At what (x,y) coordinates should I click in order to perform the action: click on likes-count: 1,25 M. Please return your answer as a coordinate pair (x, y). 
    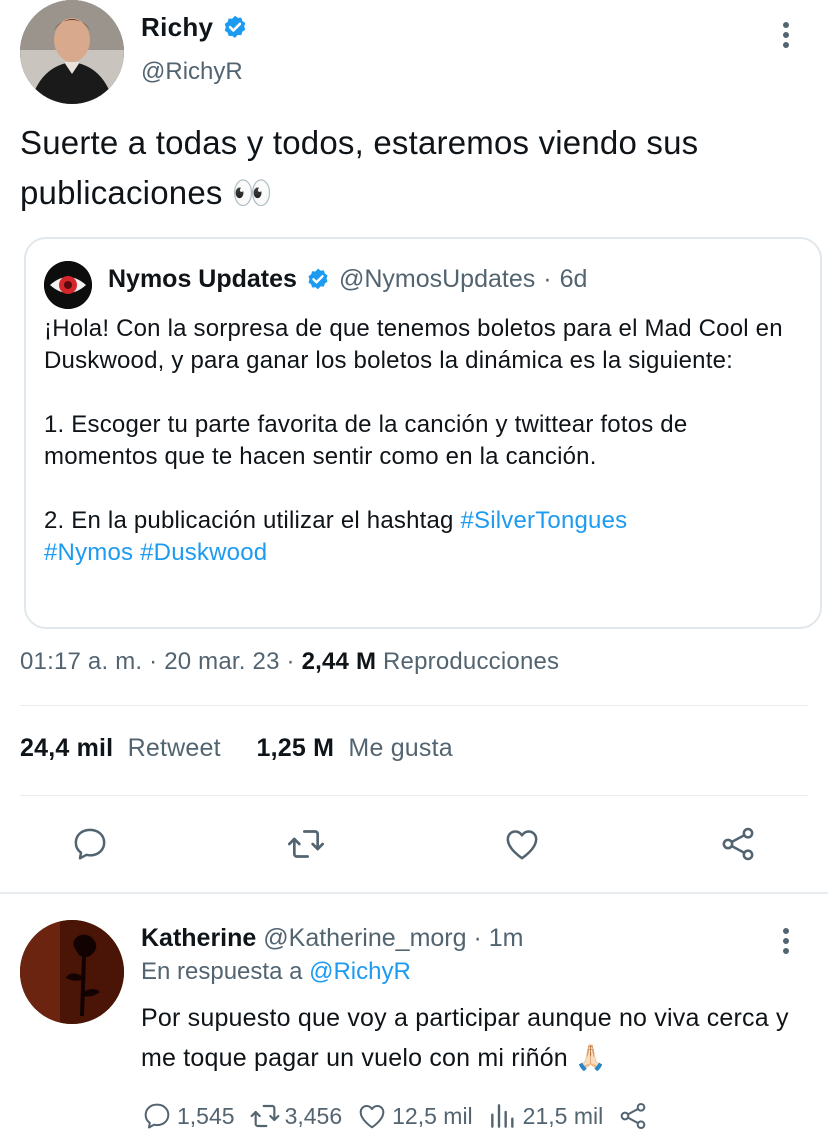
    Looking at the image, I should click on (295, 748).